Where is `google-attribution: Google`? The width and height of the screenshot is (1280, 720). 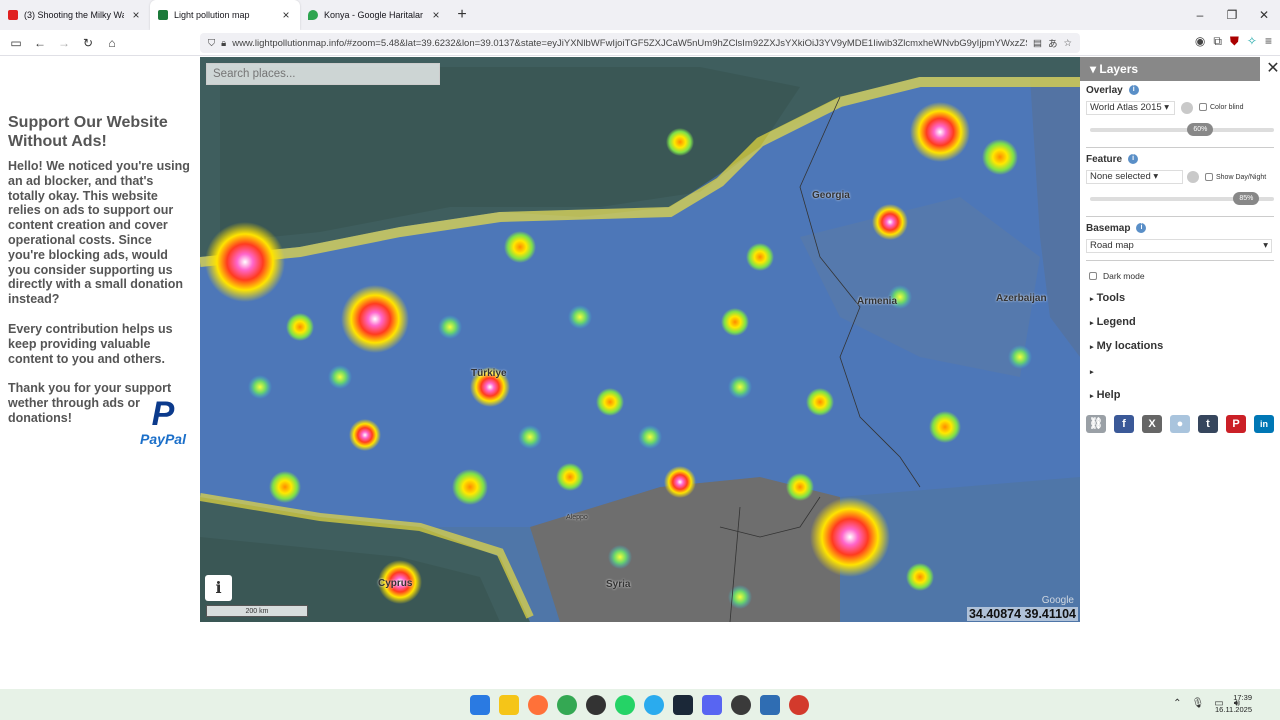 google-attribution: Google is located at coordinates (1058, 600).